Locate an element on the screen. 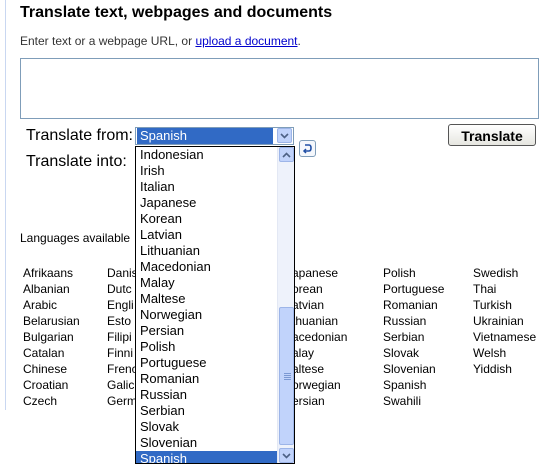 The width and height of the screenshot is (556, 464). language-link: thuanian is located at coordinates (319, 321).